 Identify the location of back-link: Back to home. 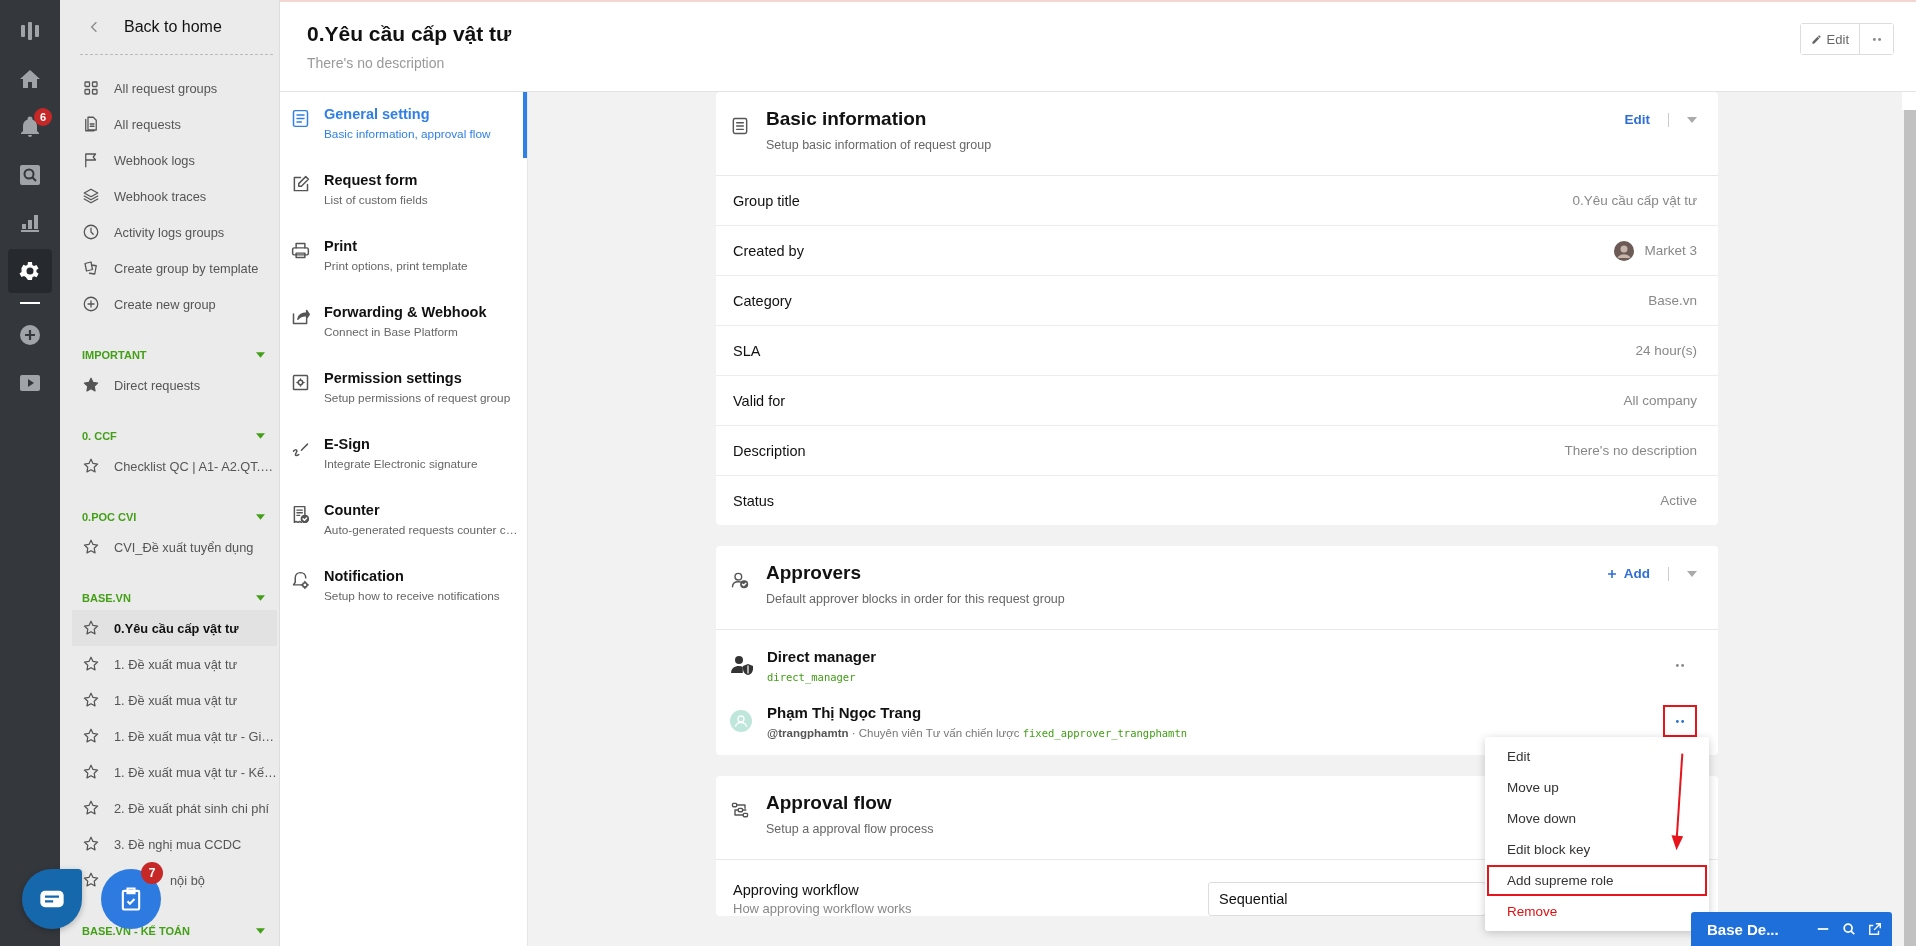
(176, 27).